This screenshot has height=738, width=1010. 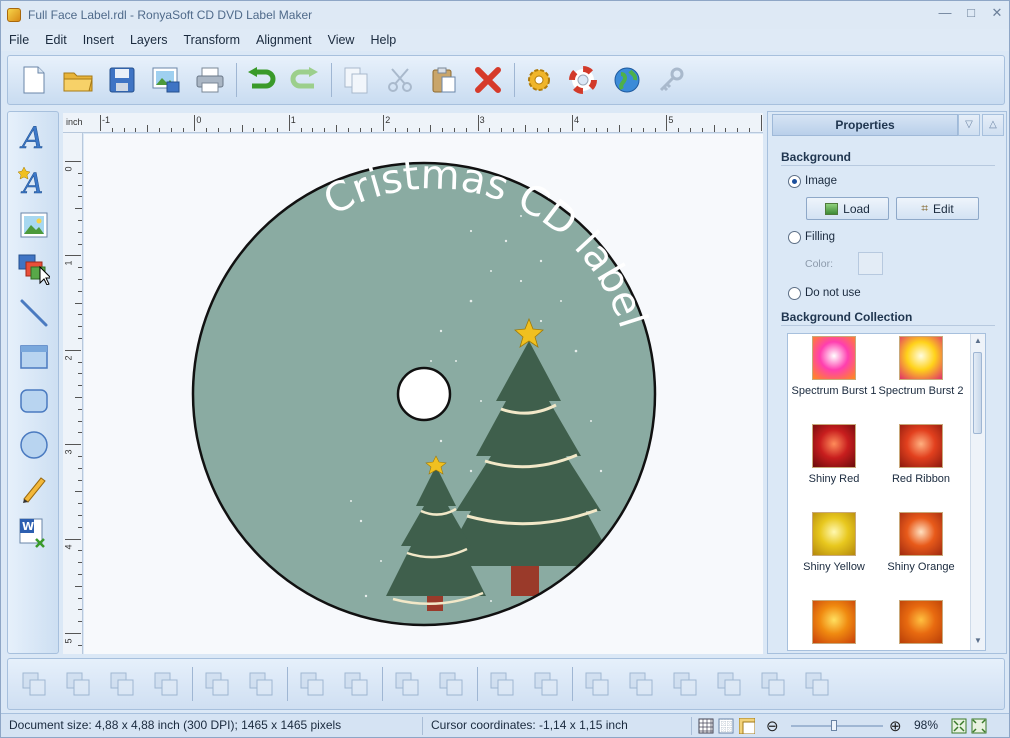 I want to click on align-vertical-center-button, so click(x=356, y=684).